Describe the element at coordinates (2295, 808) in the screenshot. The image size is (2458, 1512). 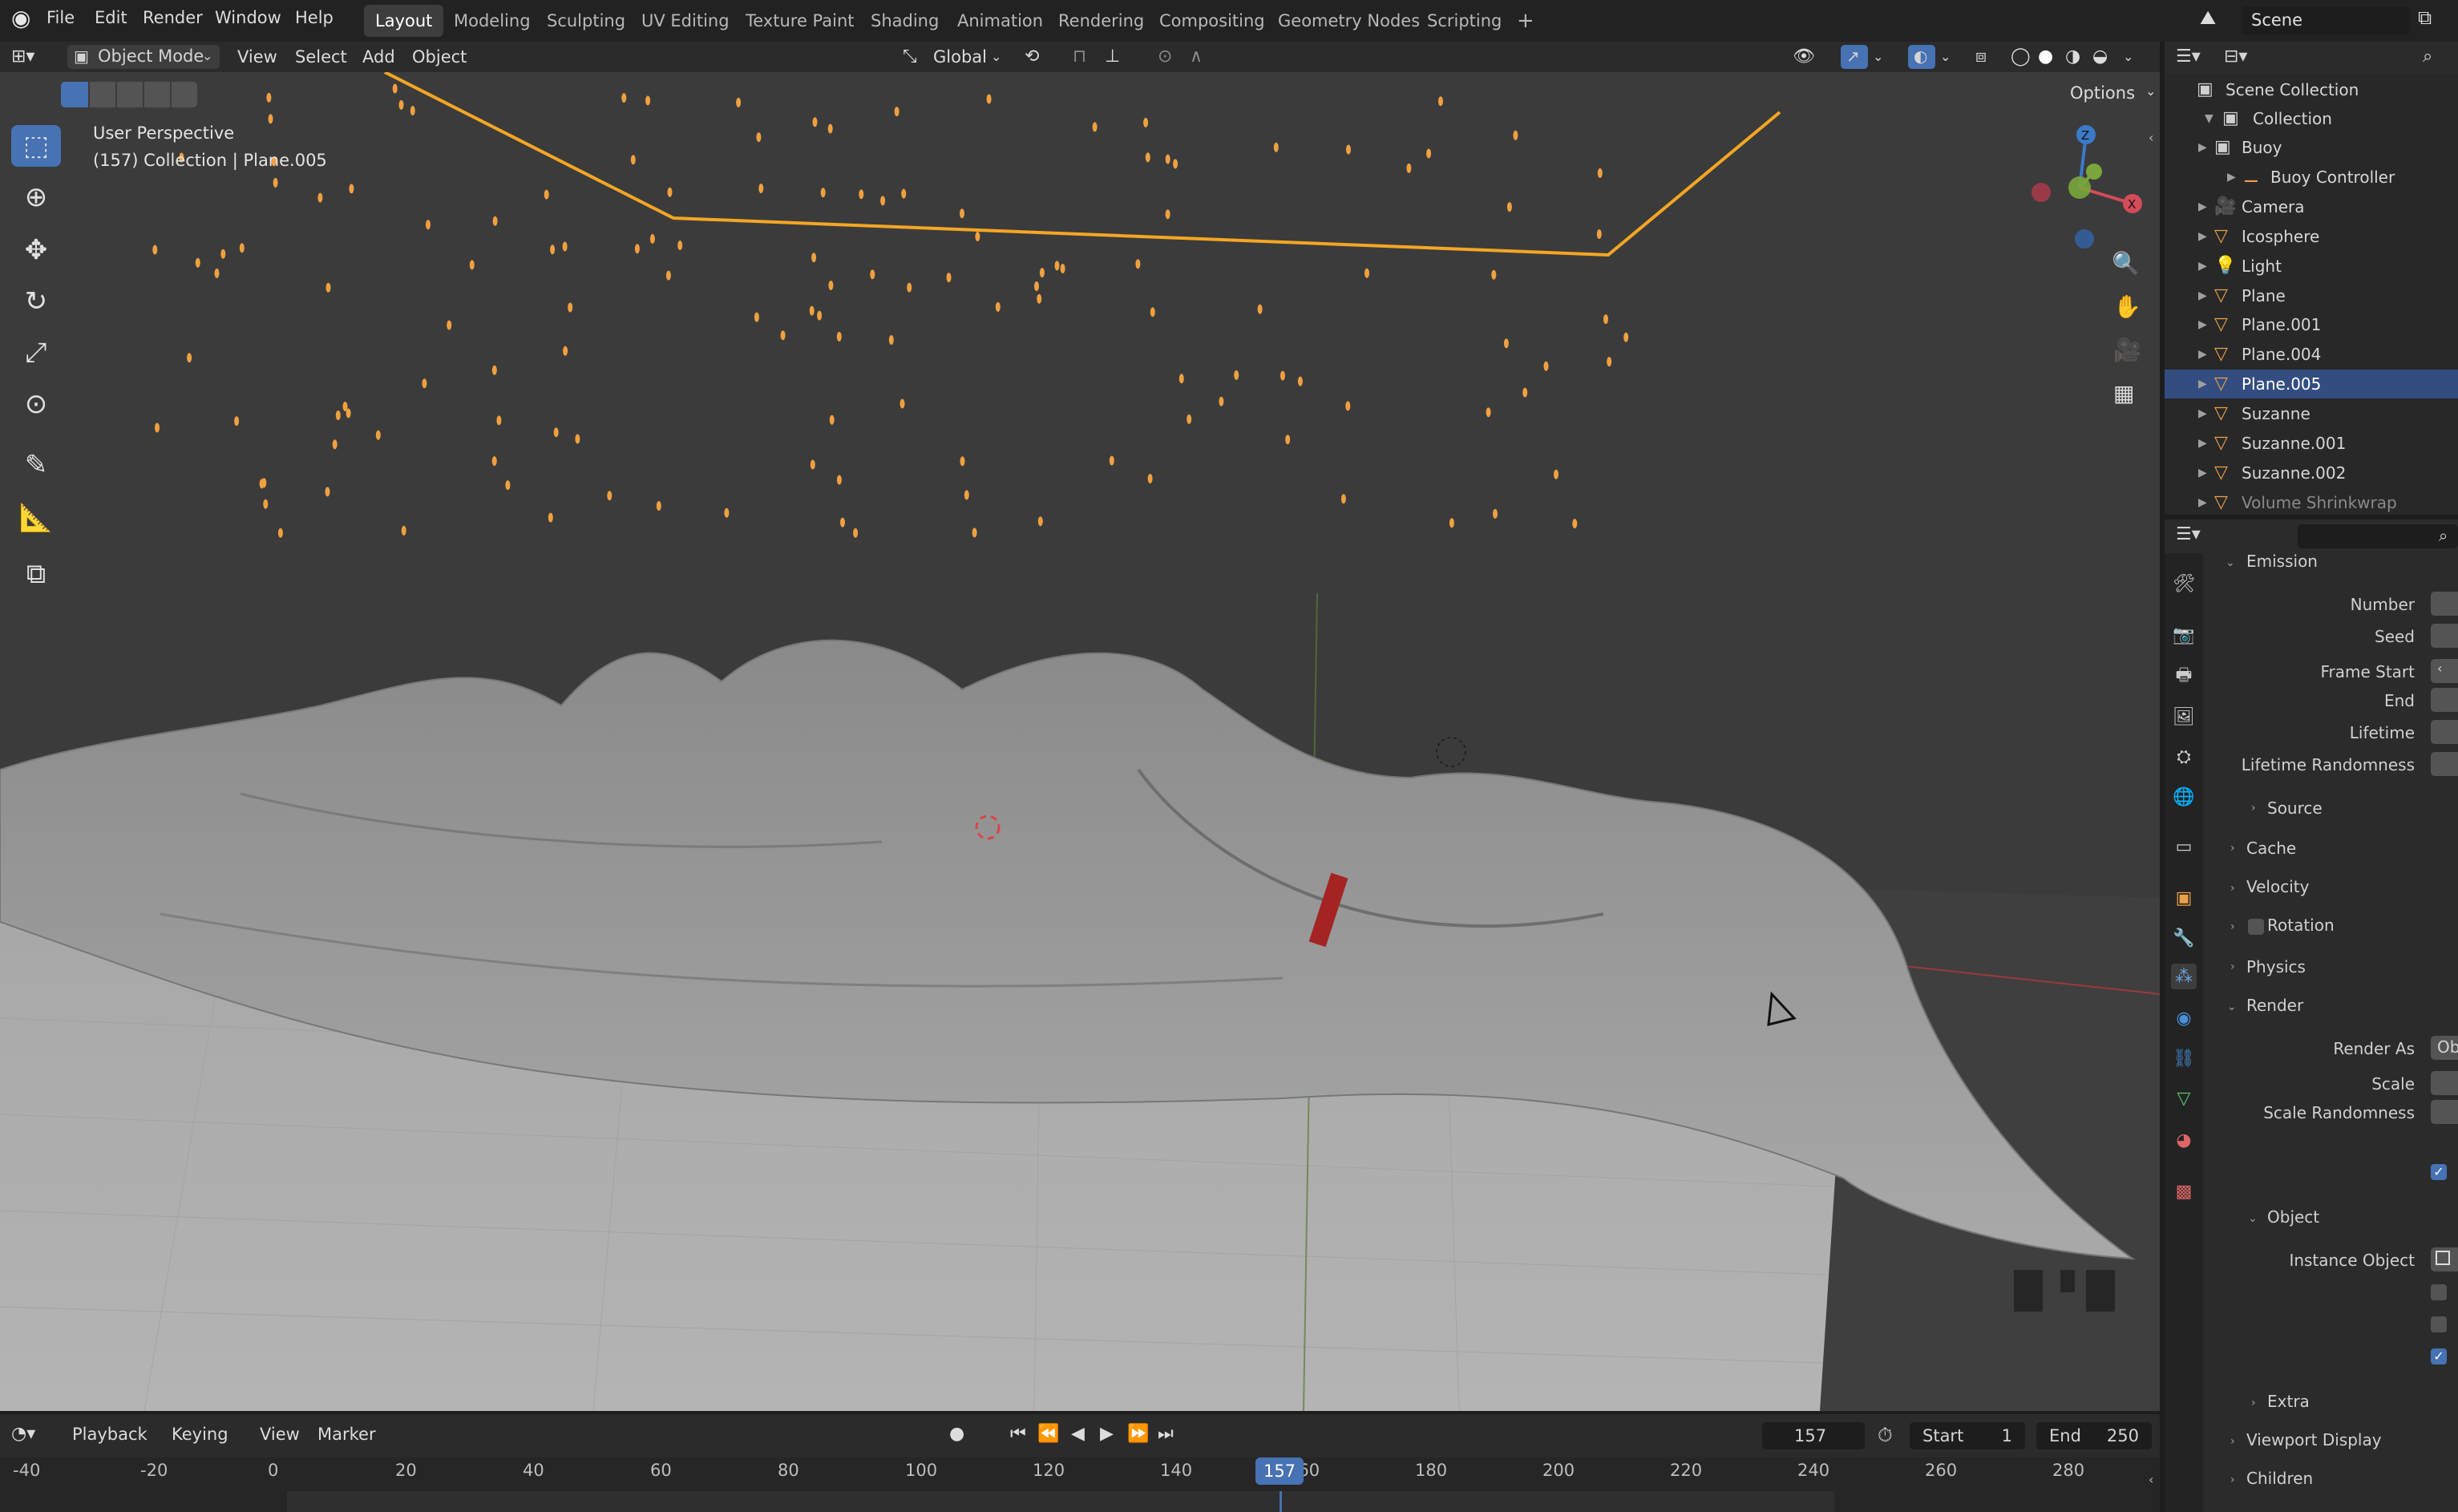
I see `subpanel-source: Source` at that location.